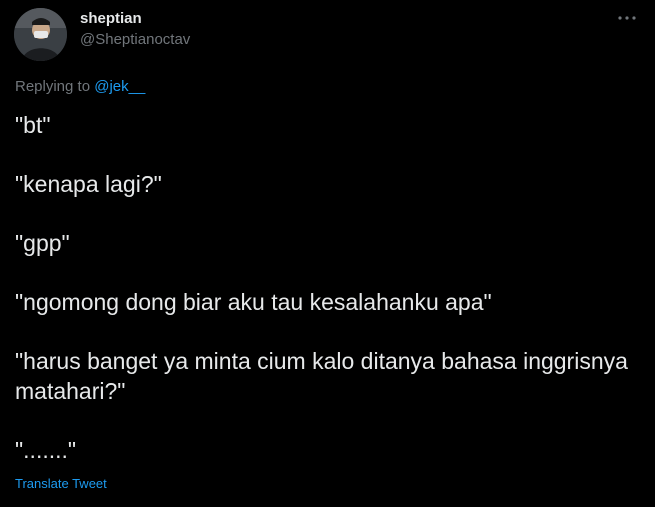  I want to click on author-display-name: sheptian, so click(111, 18).